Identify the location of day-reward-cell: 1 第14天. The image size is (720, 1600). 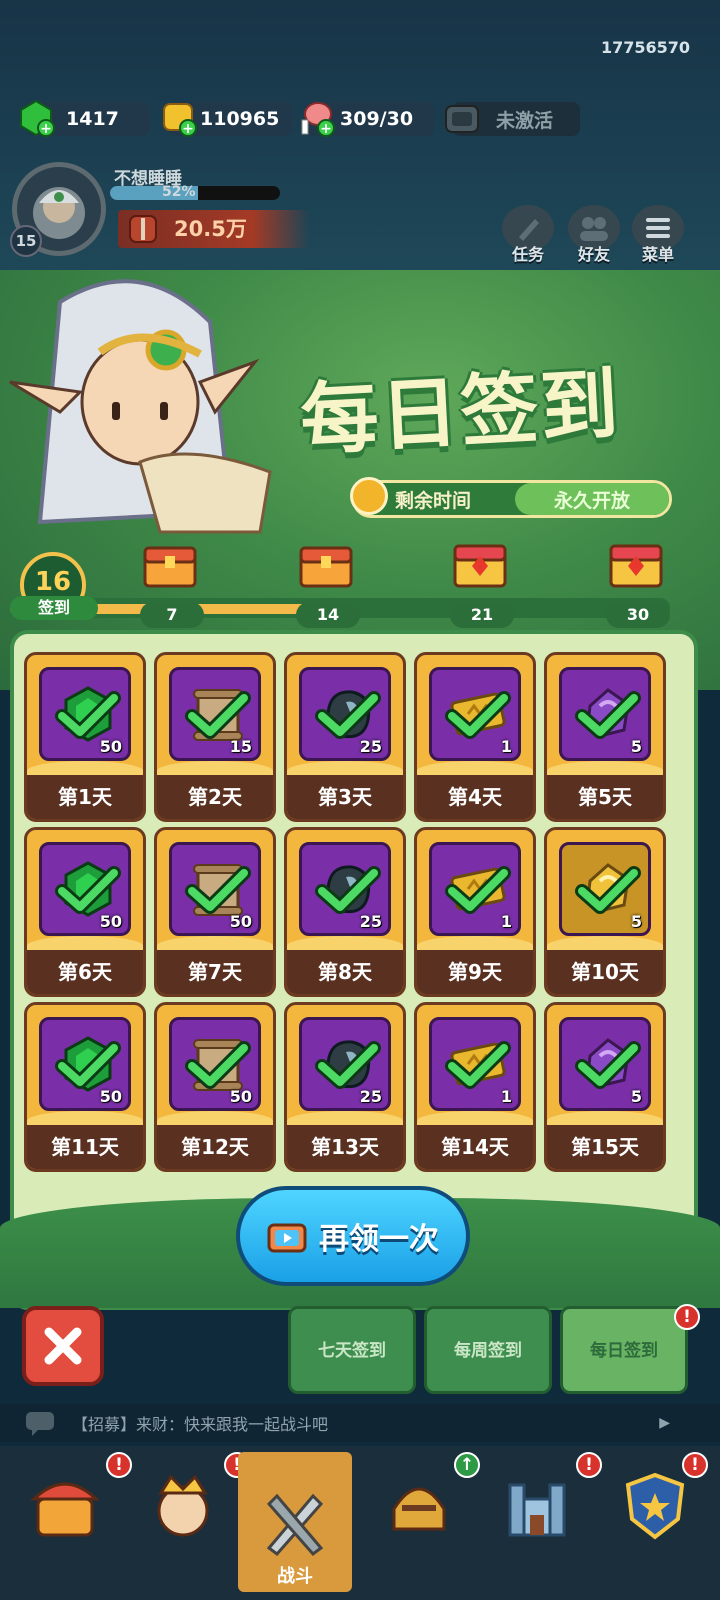
(475, 1087).